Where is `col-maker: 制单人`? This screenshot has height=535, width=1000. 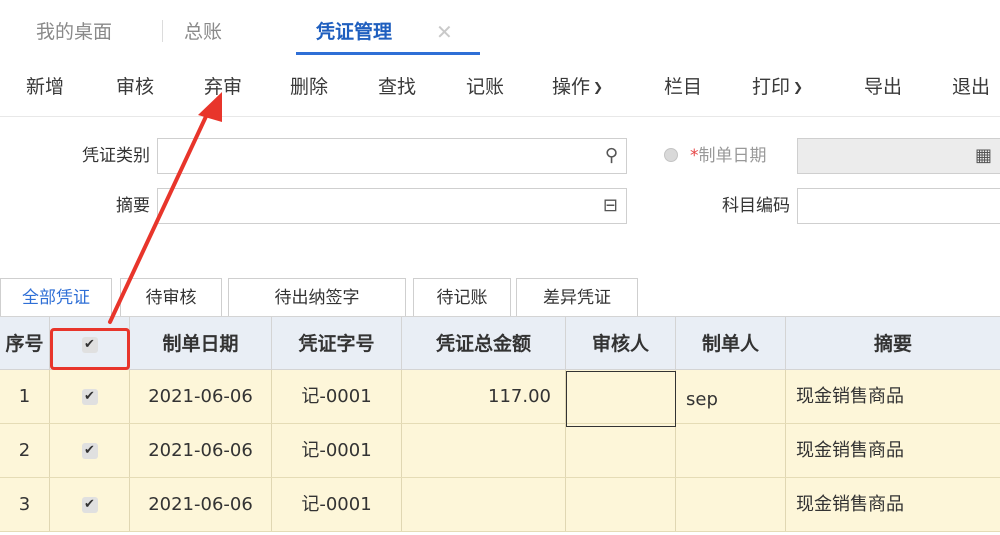 col-maker: 制单人 is located at coordinates (731, 344).